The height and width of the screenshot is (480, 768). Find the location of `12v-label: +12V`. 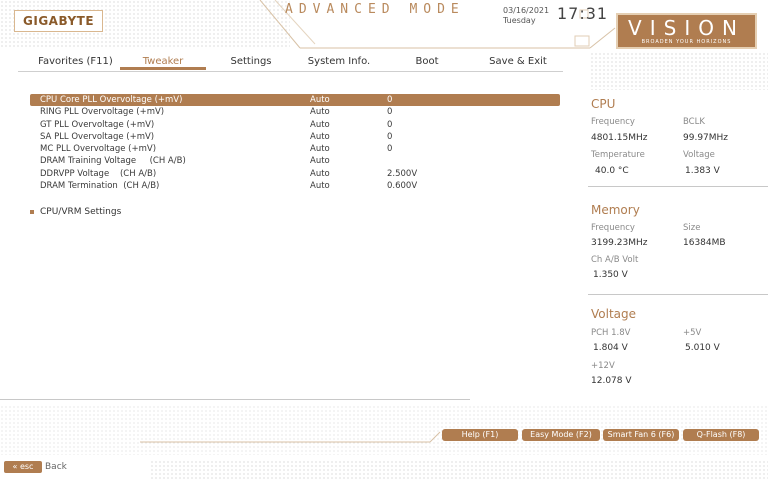

12v-label: +12V is located at coordinates (603, 366).